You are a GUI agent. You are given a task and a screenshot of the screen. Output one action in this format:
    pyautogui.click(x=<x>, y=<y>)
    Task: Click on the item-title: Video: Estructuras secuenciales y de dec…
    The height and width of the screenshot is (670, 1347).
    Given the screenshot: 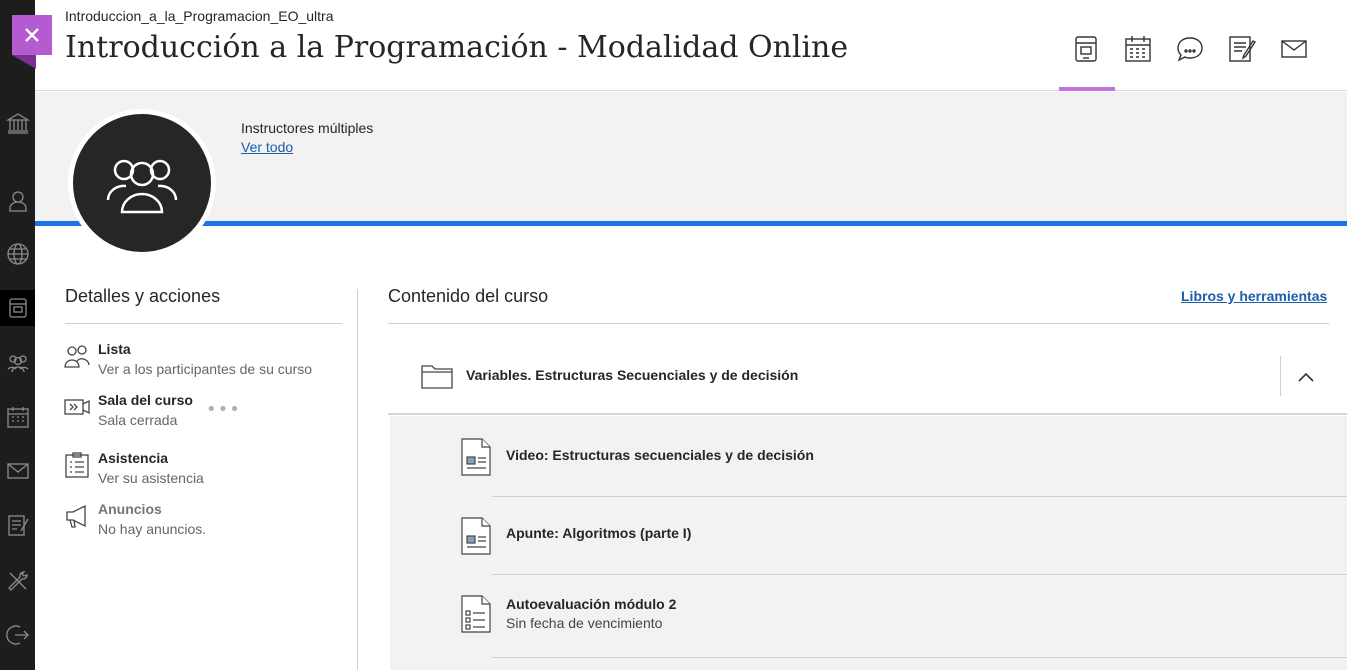 What is the action you would take?
    pyautogui.click(x=660, y=455)
    